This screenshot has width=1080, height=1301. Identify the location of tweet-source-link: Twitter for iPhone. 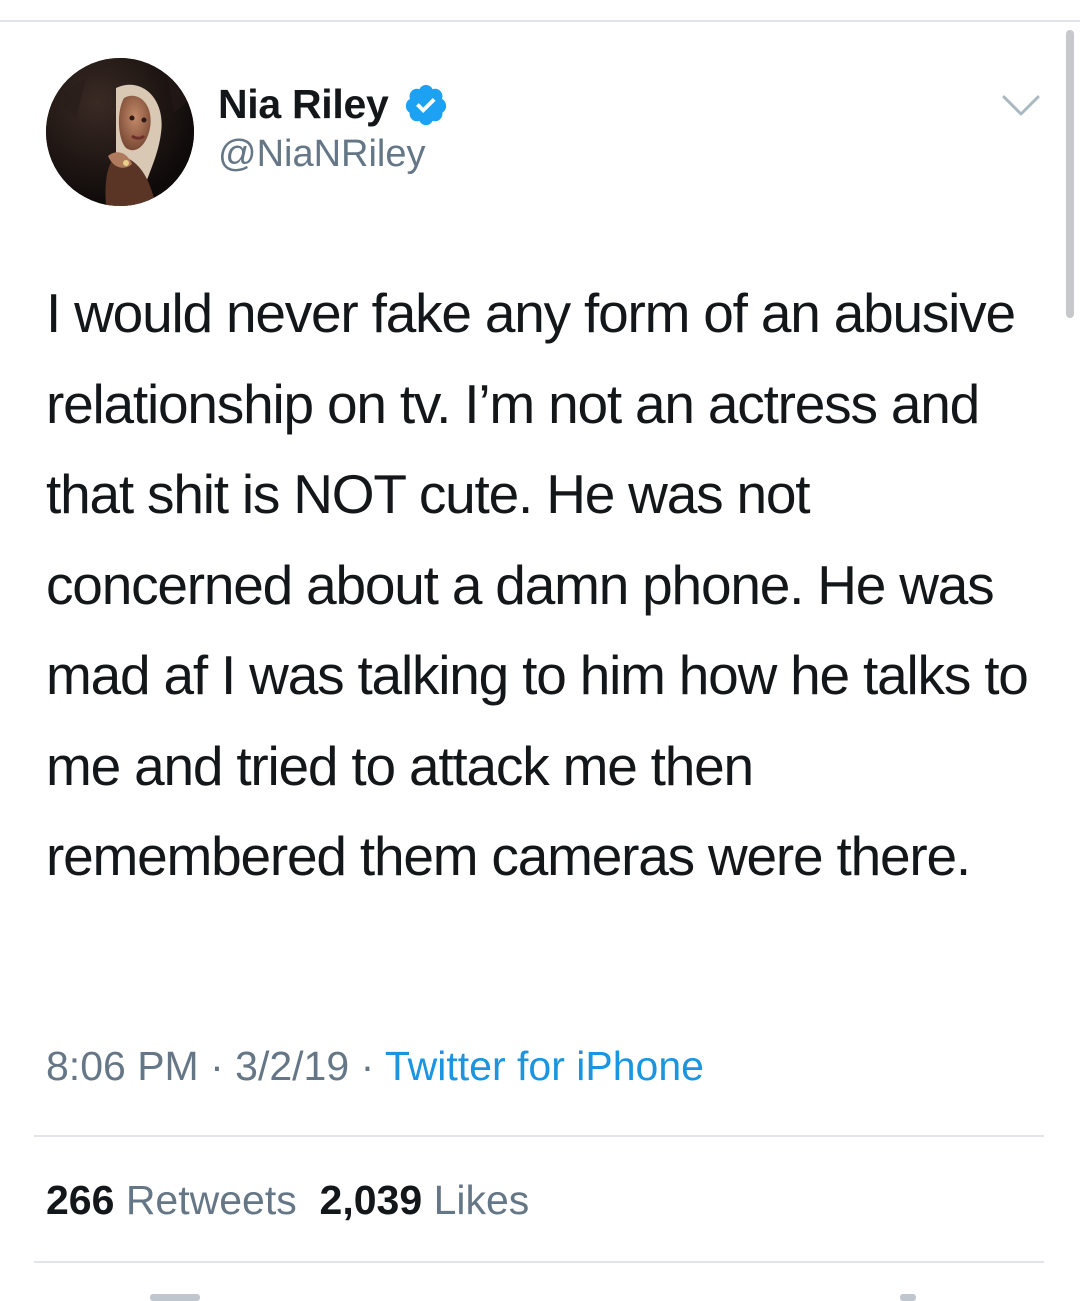
(544, 1066).